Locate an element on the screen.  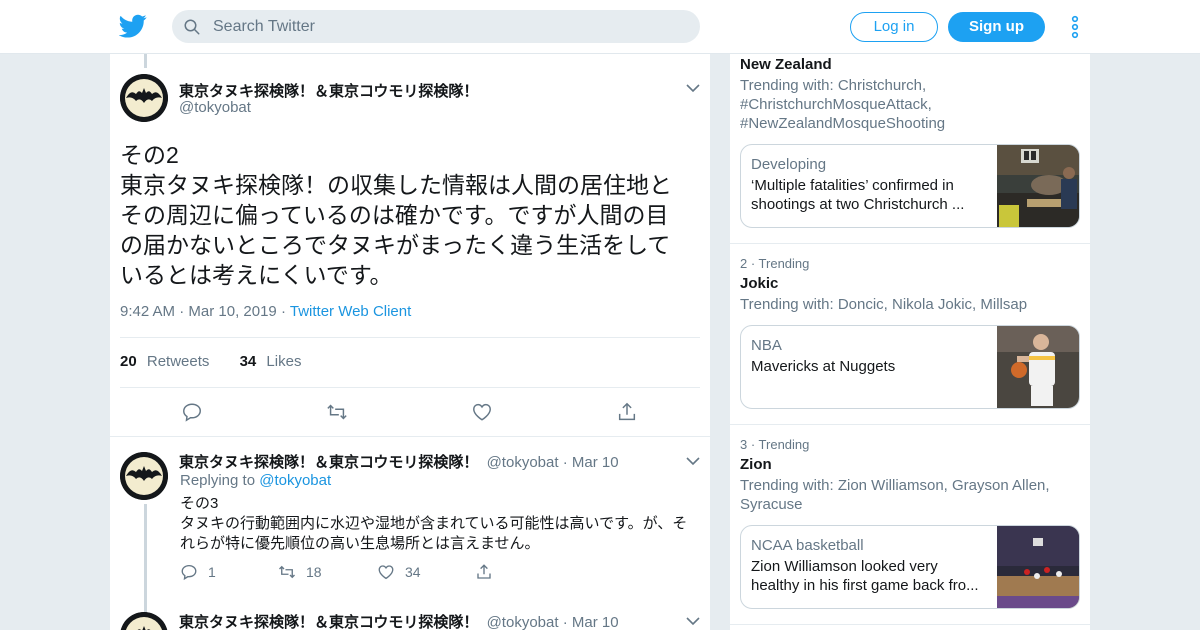
replying-to-label: Replying to is located at coordinates (218, 480).